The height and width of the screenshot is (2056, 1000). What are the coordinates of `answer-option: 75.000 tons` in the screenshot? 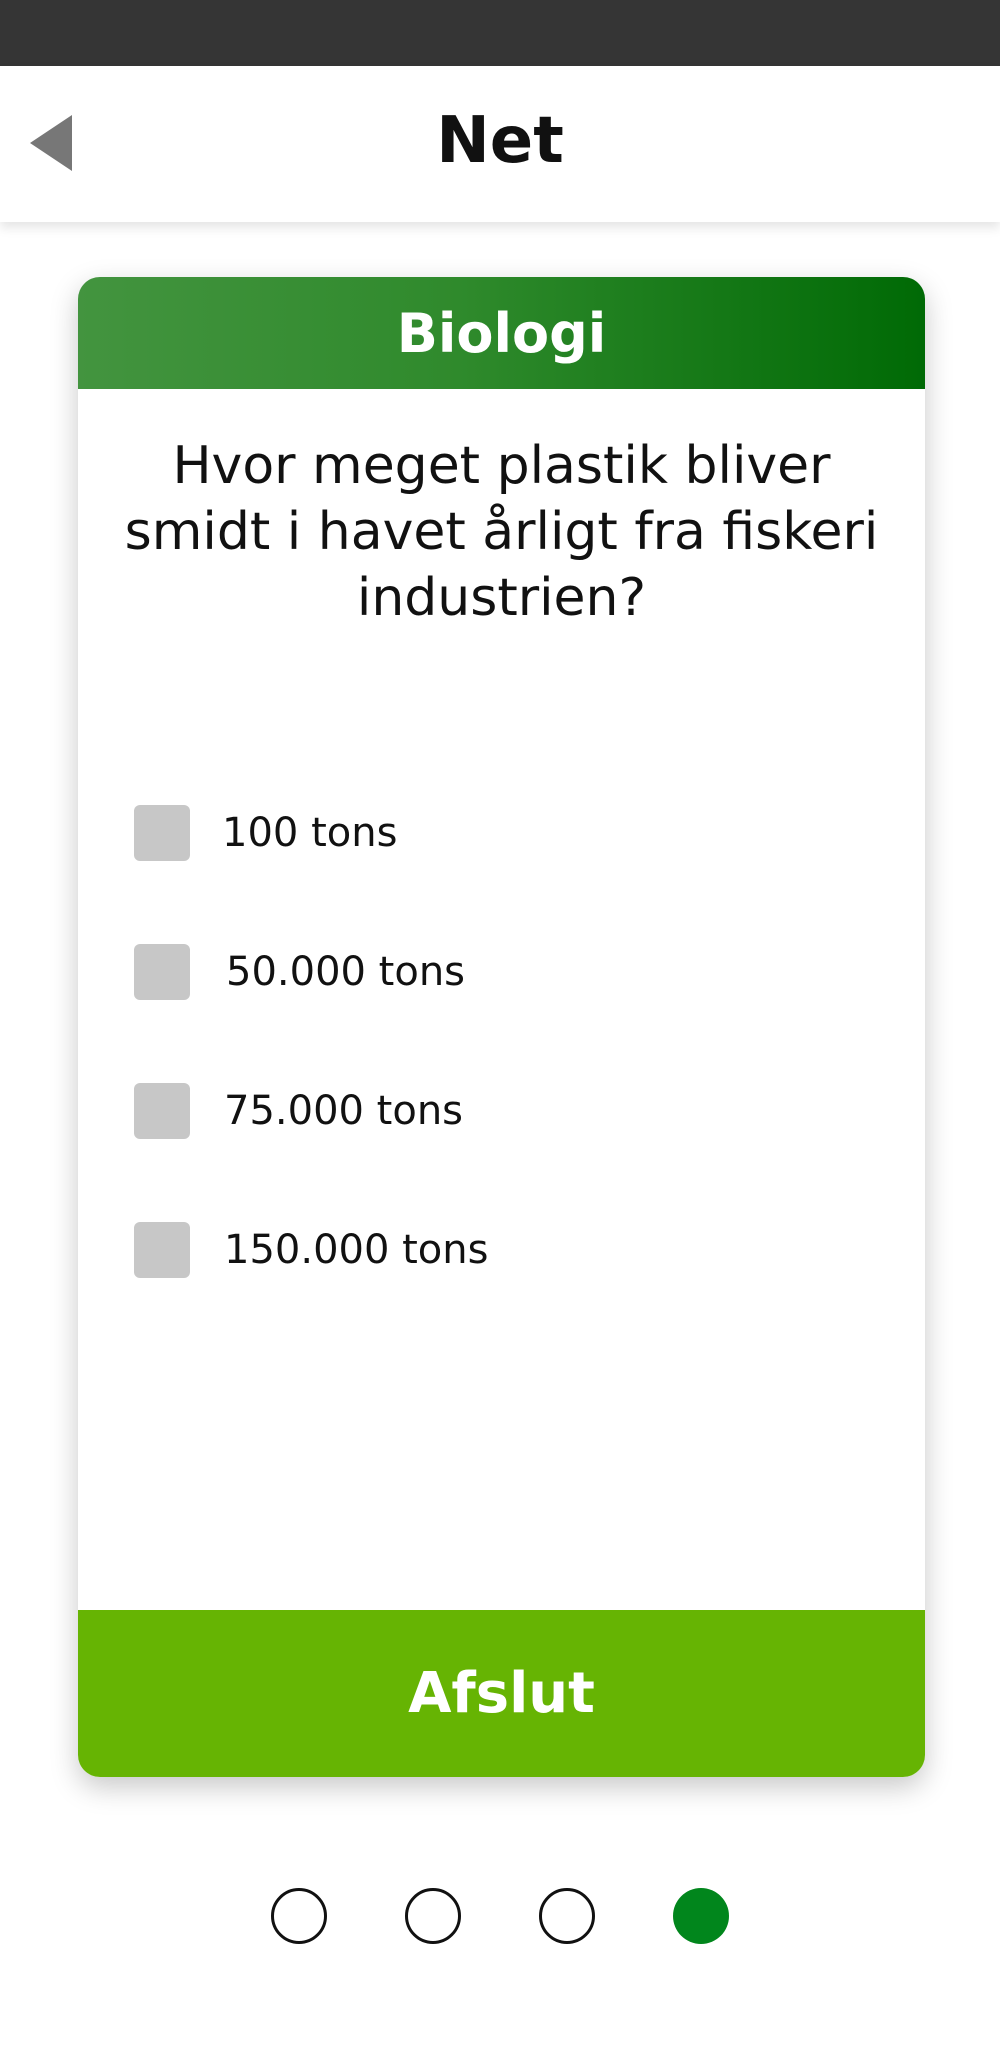 It's located at (311, 1111).